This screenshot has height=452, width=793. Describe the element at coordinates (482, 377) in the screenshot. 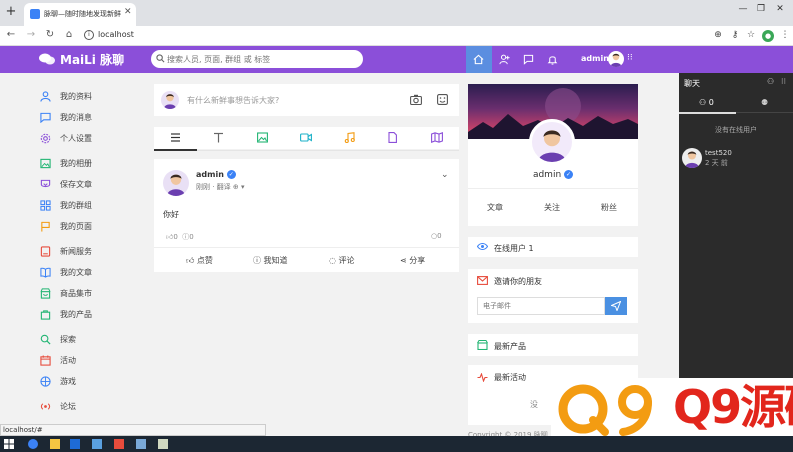

I see `pulse-icon` at that location.